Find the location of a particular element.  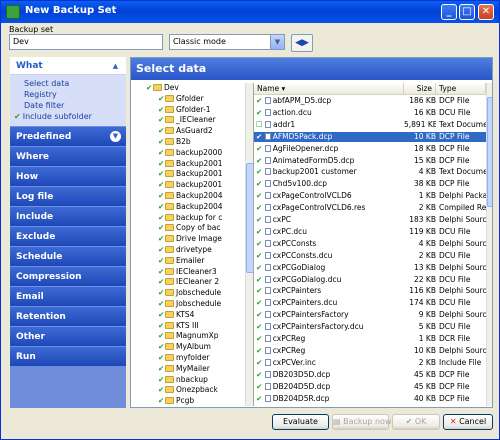

file-row: ✔ action.dcu 16 KB DCU File is located at coordinates (370, 113).